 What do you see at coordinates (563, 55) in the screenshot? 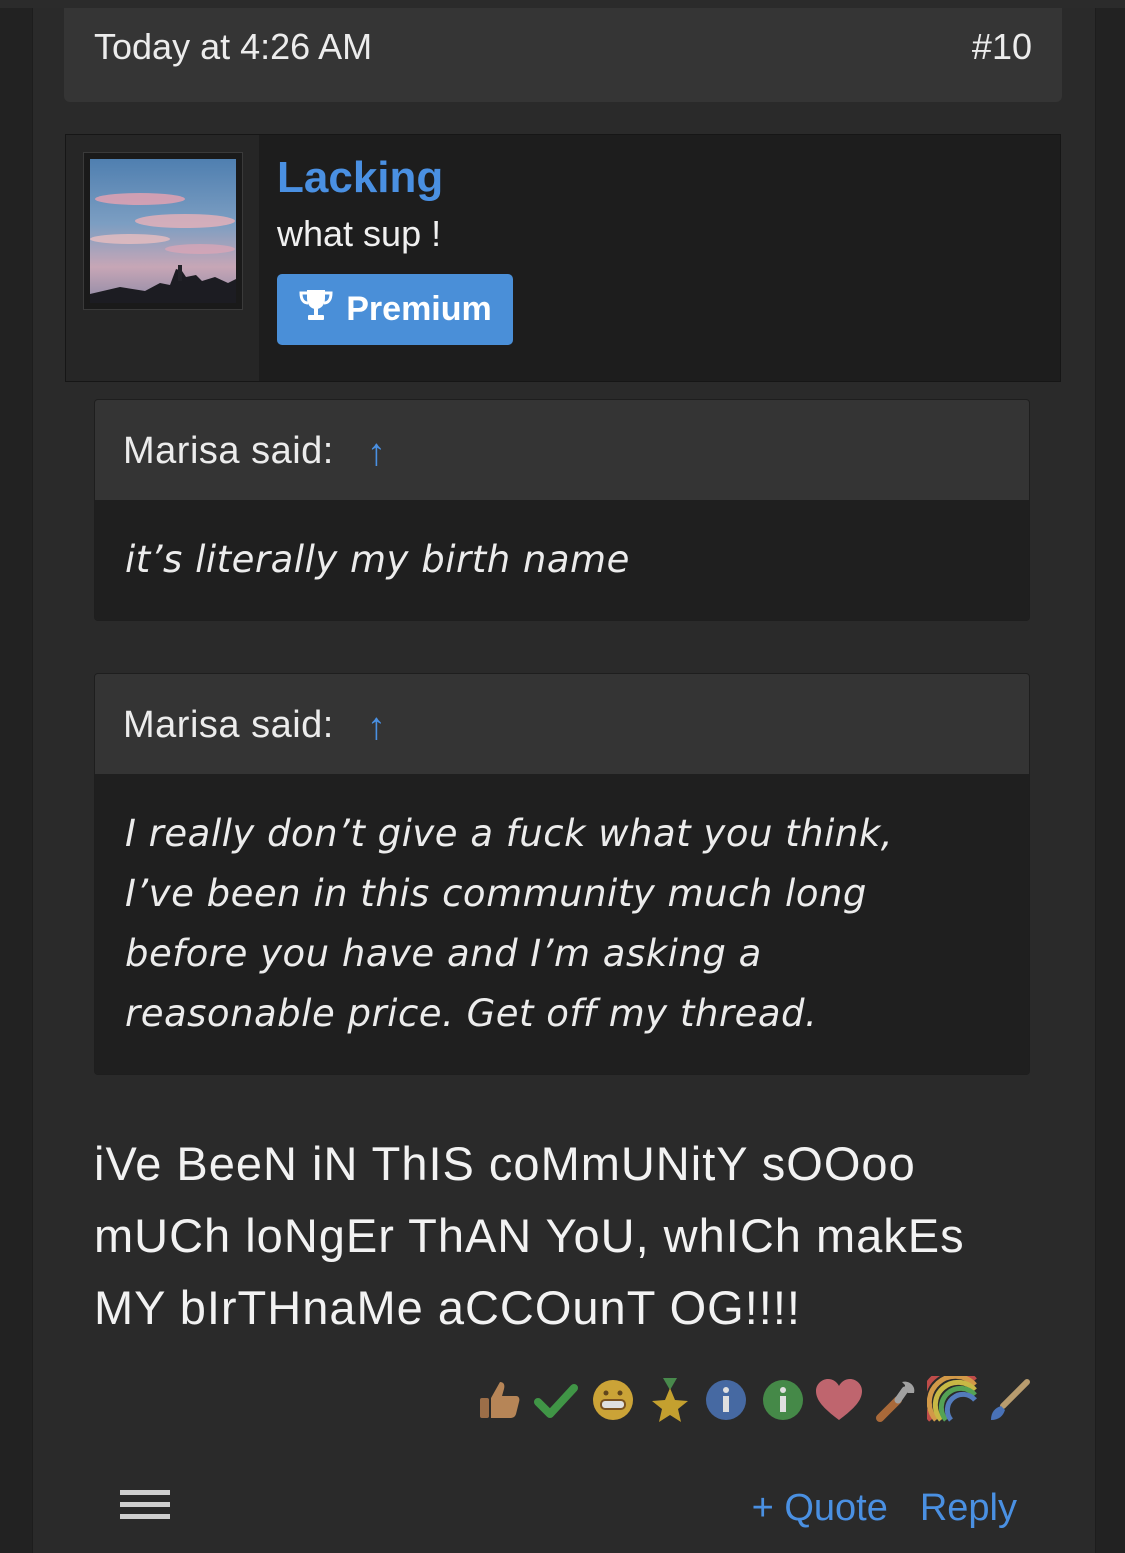
I see `post-header: Today at 4:26 AM #10` at bounding box center [563, 55].